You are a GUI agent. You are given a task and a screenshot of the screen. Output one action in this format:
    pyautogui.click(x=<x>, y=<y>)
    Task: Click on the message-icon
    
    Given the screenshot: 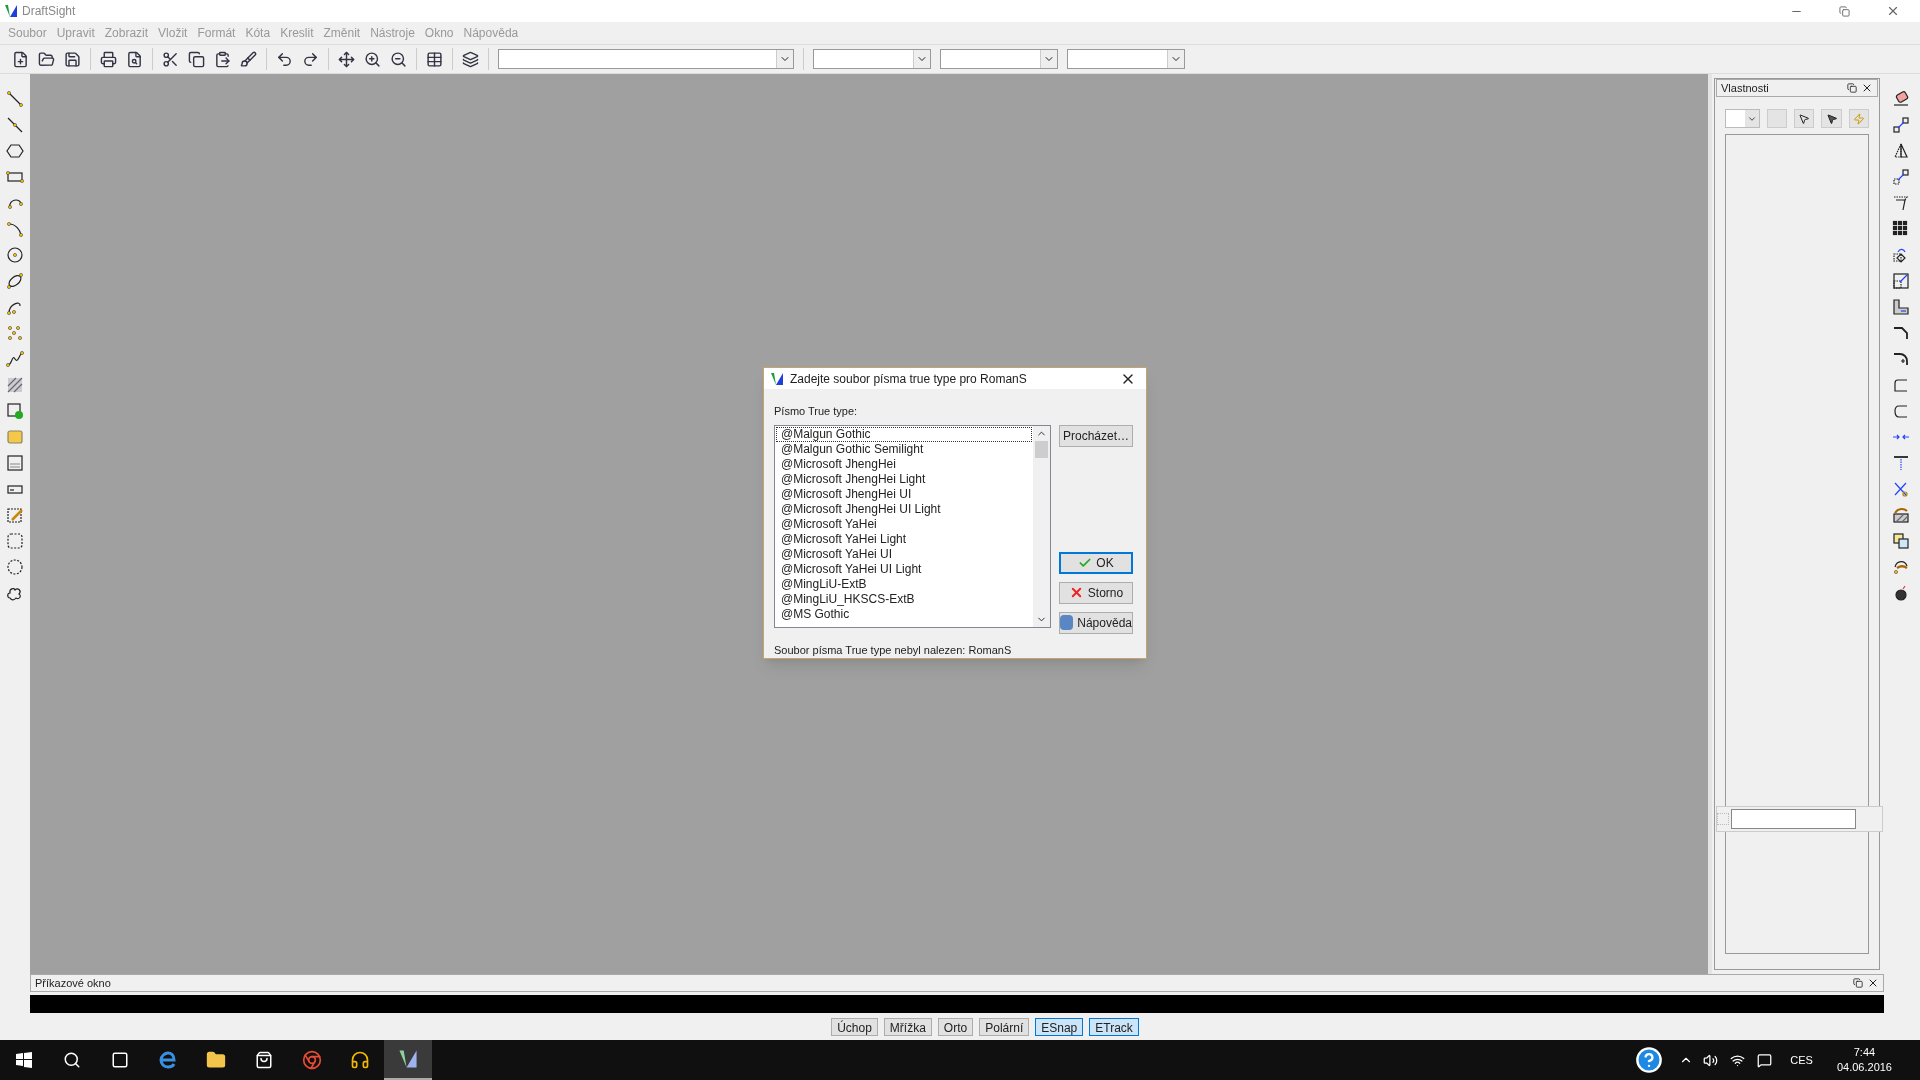 What is the action you would take?
    pyautogui.click(x=1765, y=1060)
    